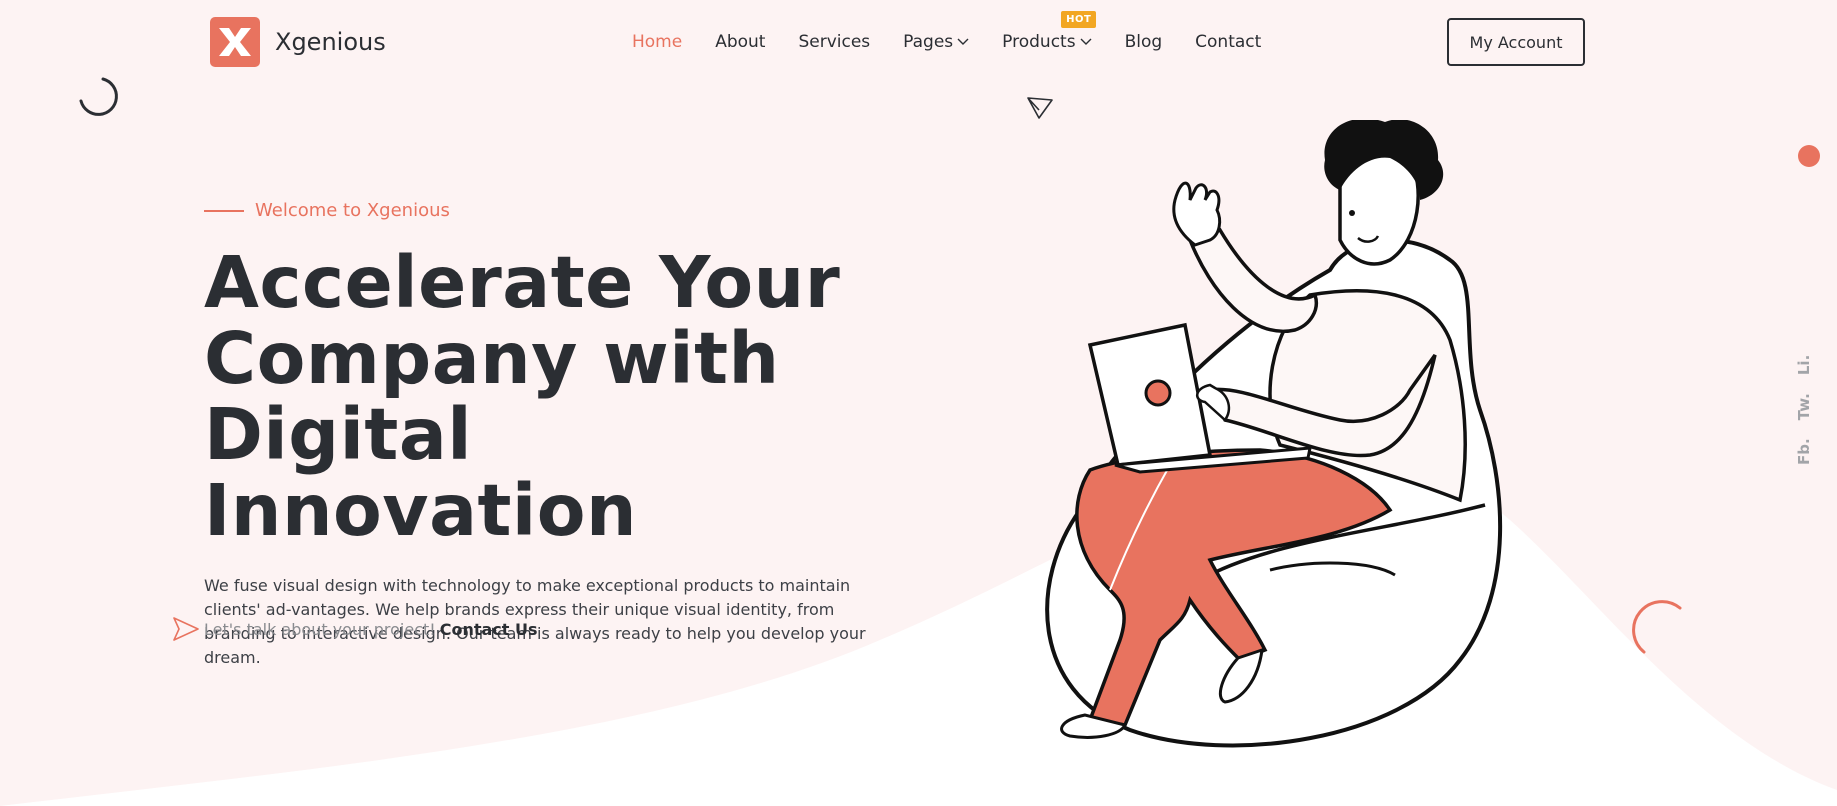  I want to click on hero-title-line: Accelerate Your, so click(522, 282).